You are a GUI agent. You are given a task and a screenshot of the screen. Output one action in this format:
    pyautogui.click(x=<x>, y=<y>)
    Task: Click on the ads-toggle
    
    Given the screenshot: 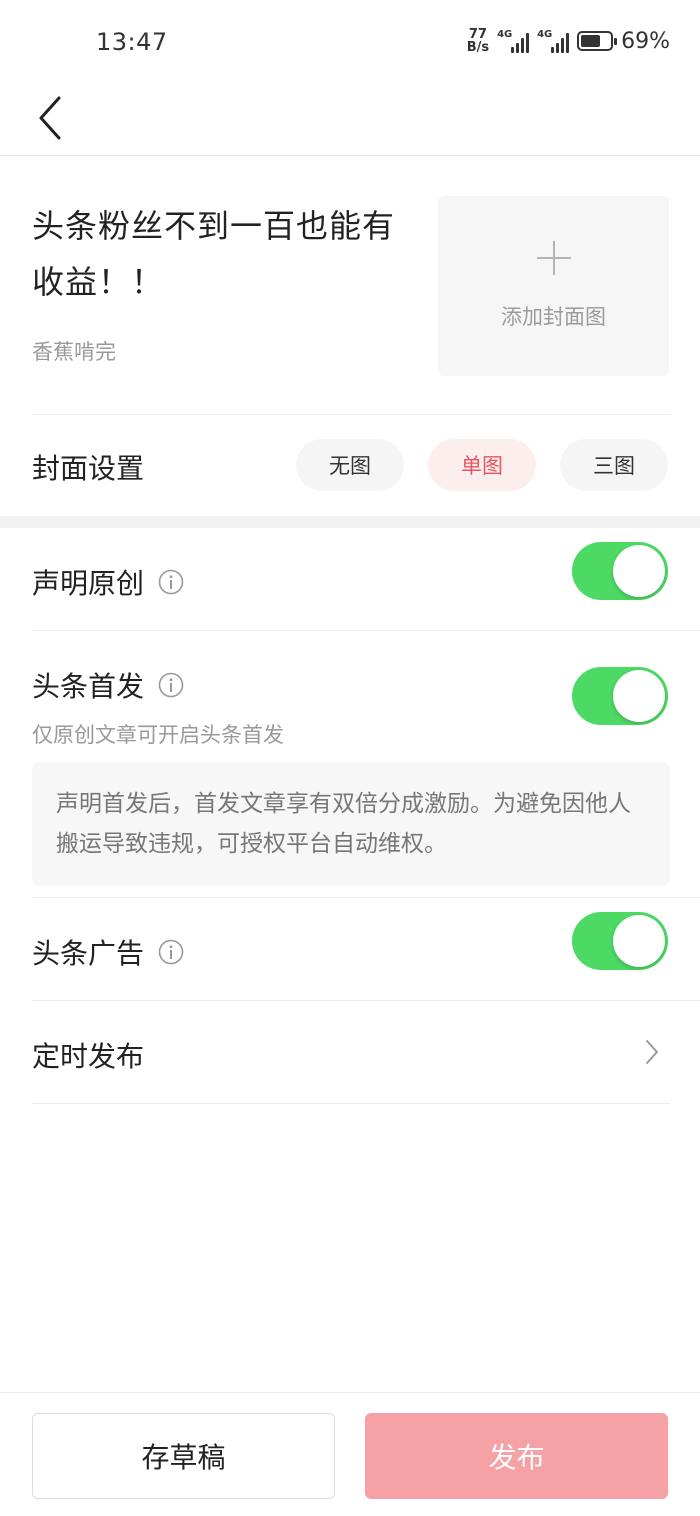 What is the action you would take?
    pyautogui.click(x=620, y=941)
    